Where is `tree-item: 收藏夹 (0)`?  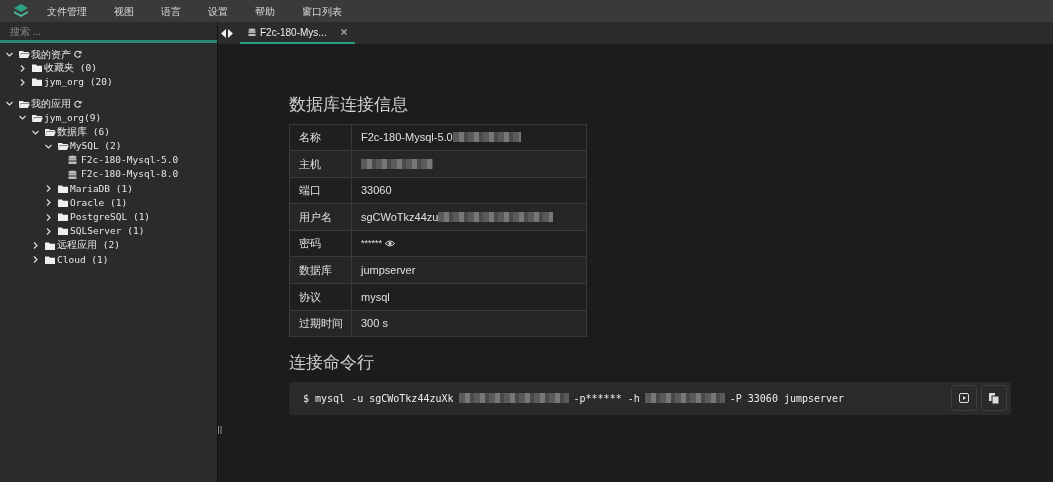
tree-item: 收藏夹 (0) is located at coordinates (70, 68).